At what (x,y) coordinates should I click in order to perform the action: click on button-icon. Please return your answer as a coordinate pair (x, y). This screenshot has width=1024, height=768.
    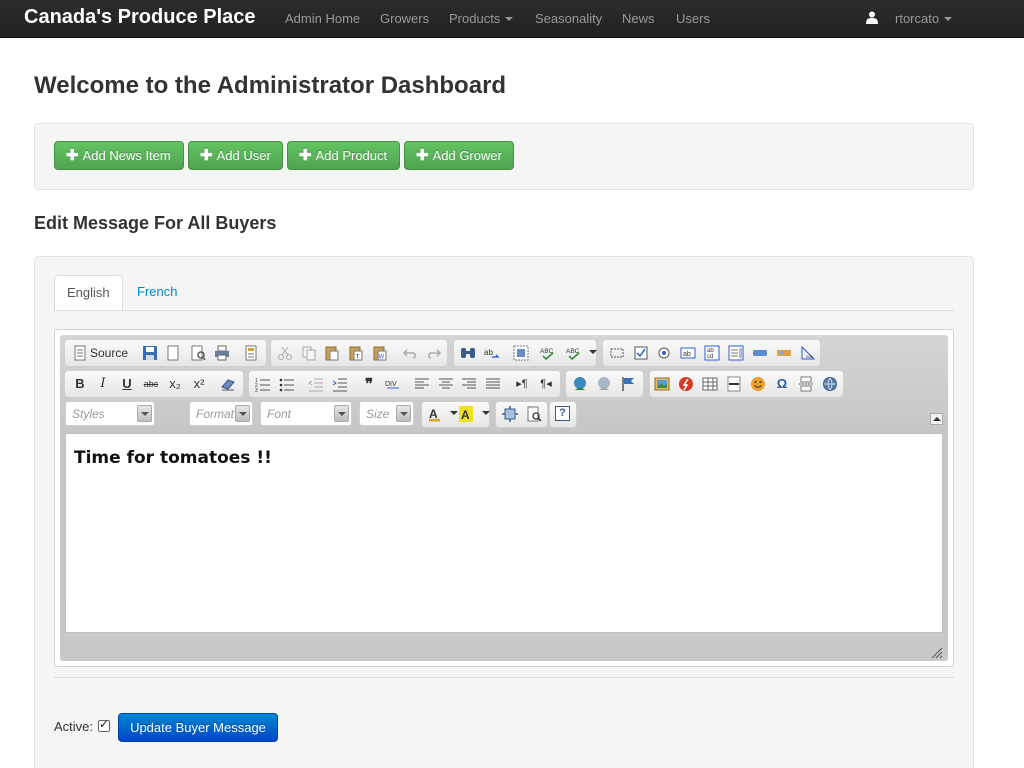
    Looking at the image, I should click on (760, 353).